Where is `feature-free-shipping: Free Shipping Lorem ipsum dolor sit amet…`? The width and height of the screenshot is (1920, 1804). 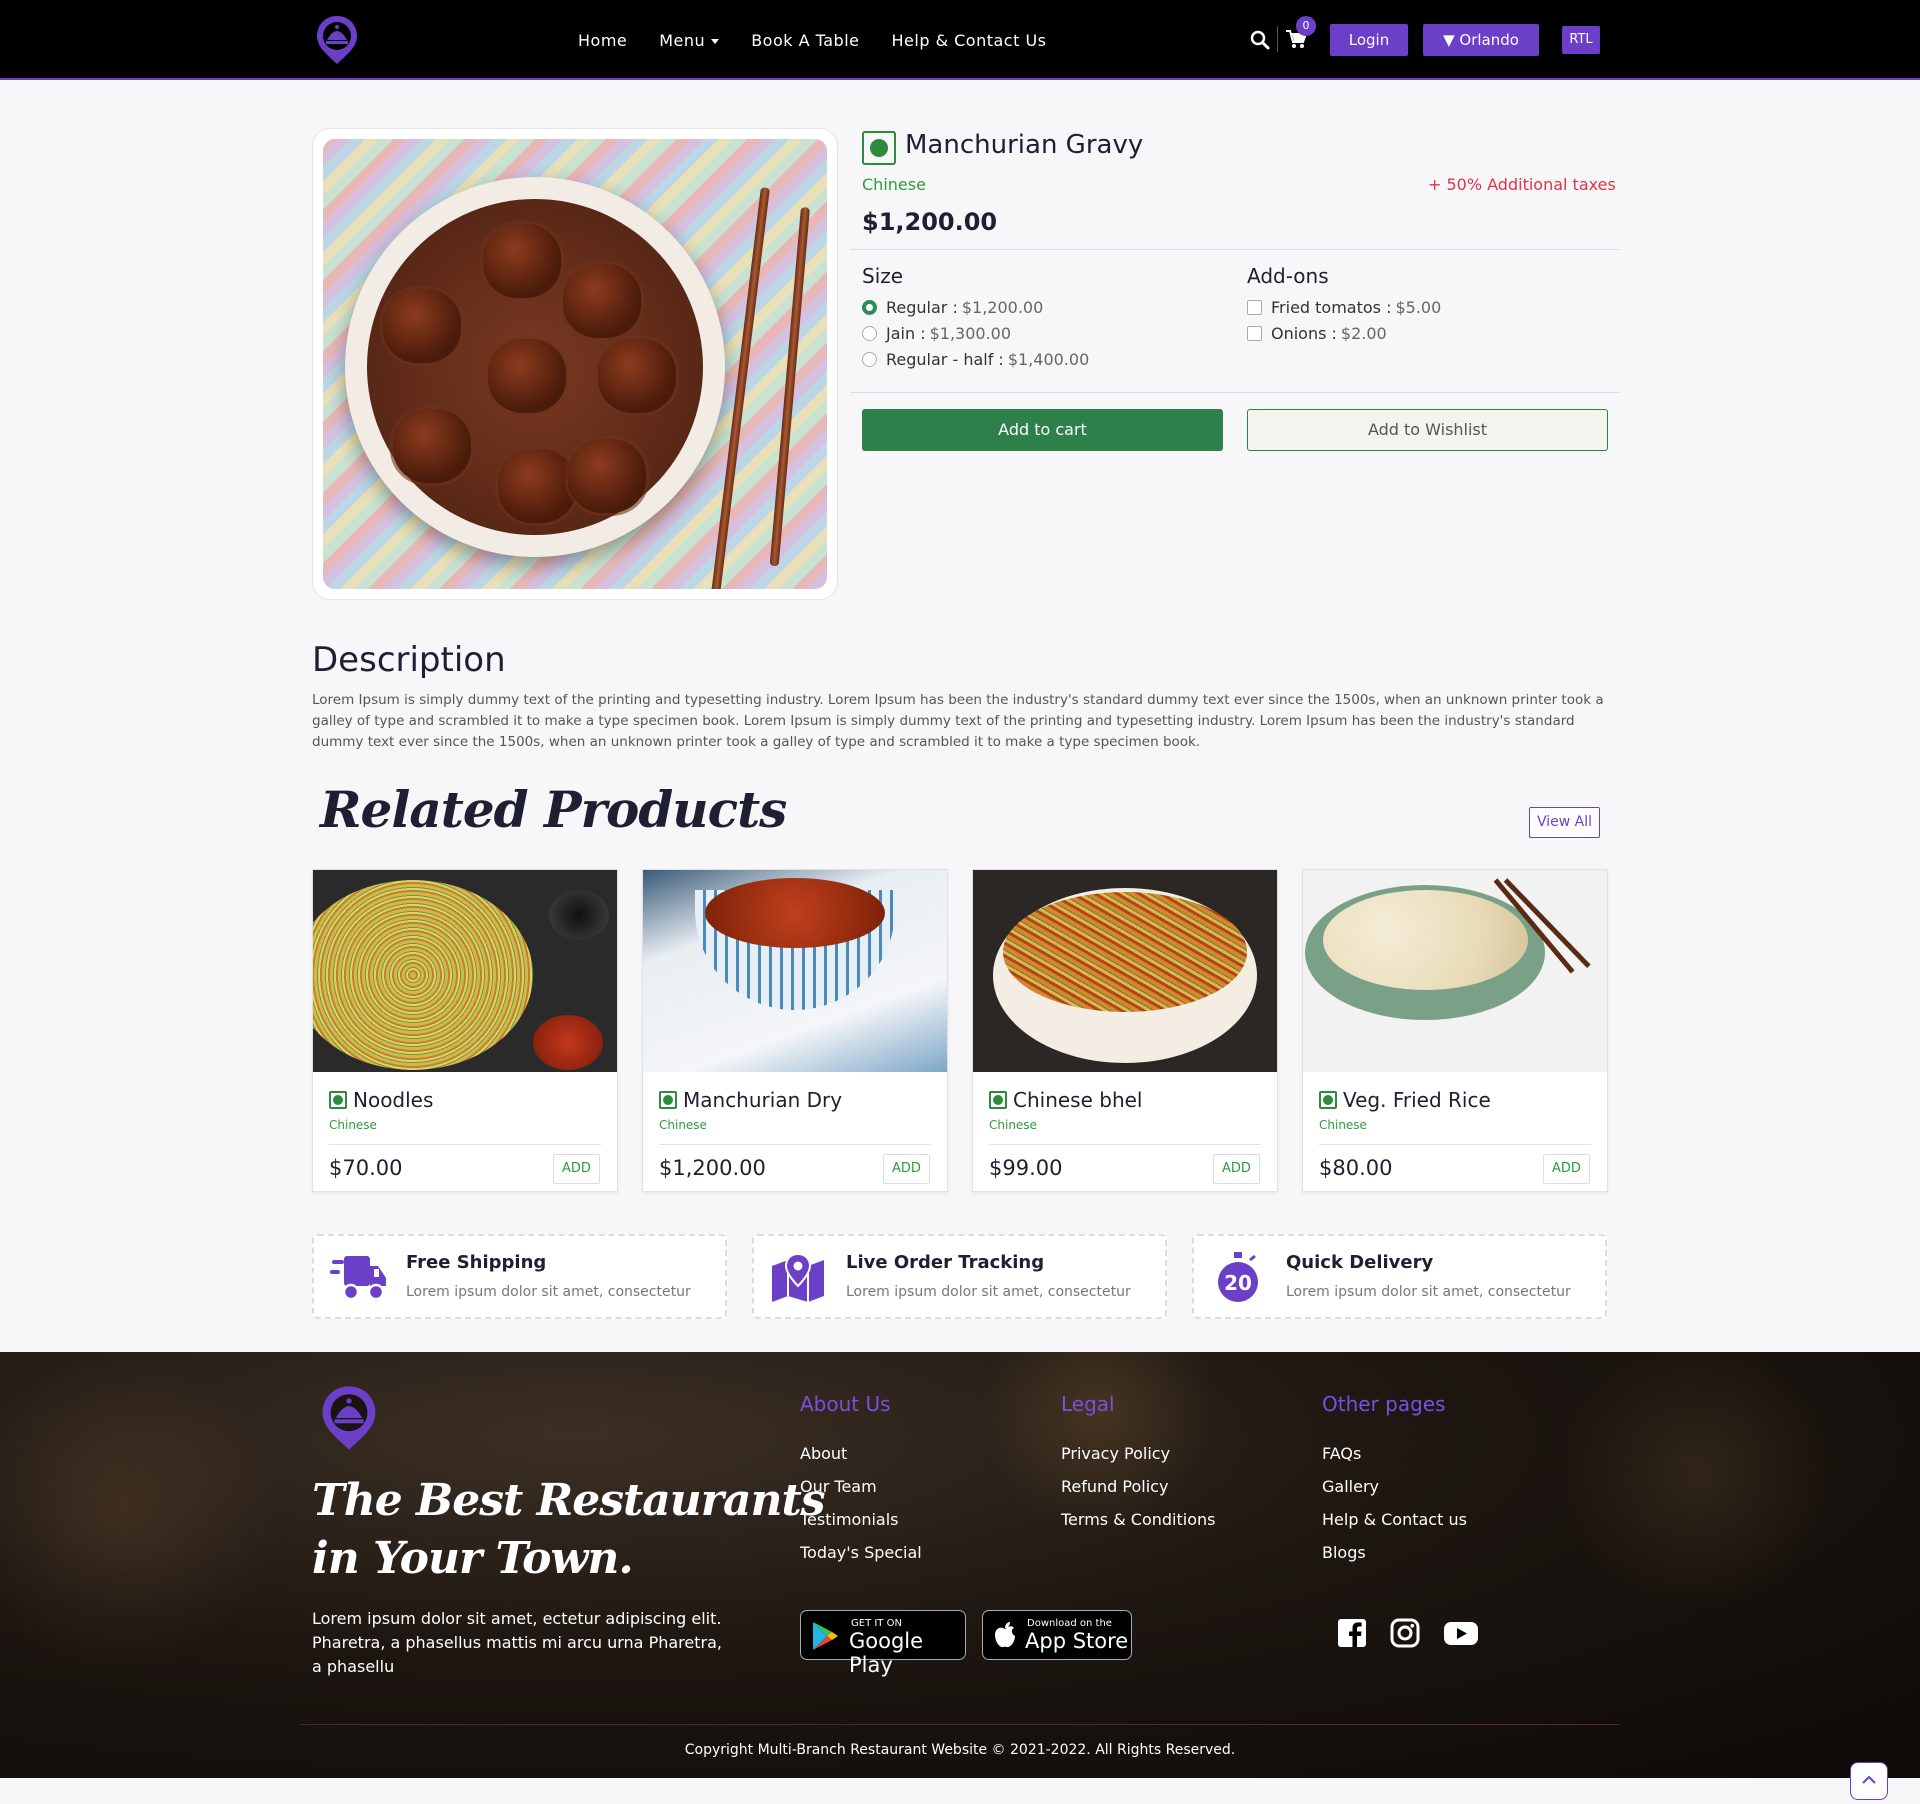 feature-free-shipping: Free Shipping Lorem ipsum dolor sit amet… is located at coordinates (519, 1276).